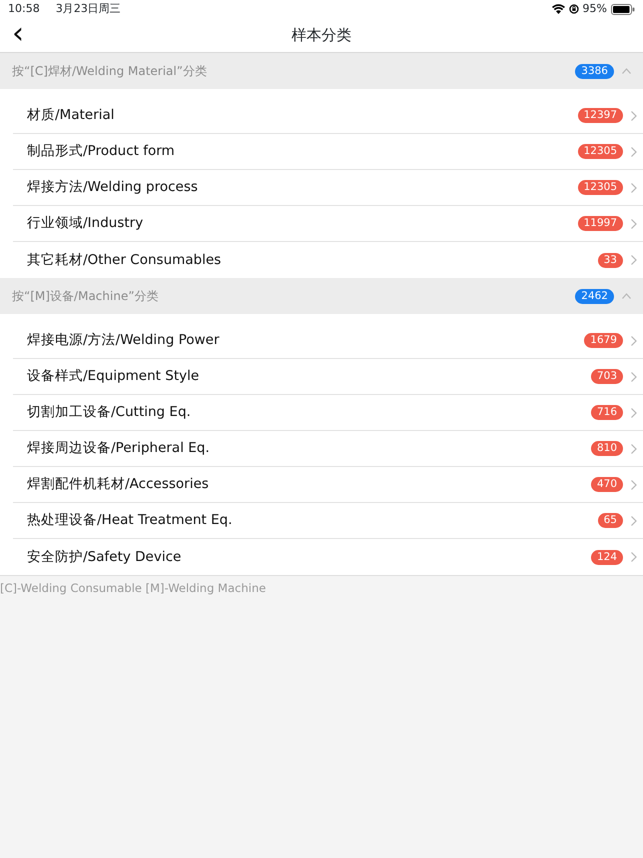  Describe the element at coordinates (18, 34) in the screenshot. I see `back-button: ‹` at that location.